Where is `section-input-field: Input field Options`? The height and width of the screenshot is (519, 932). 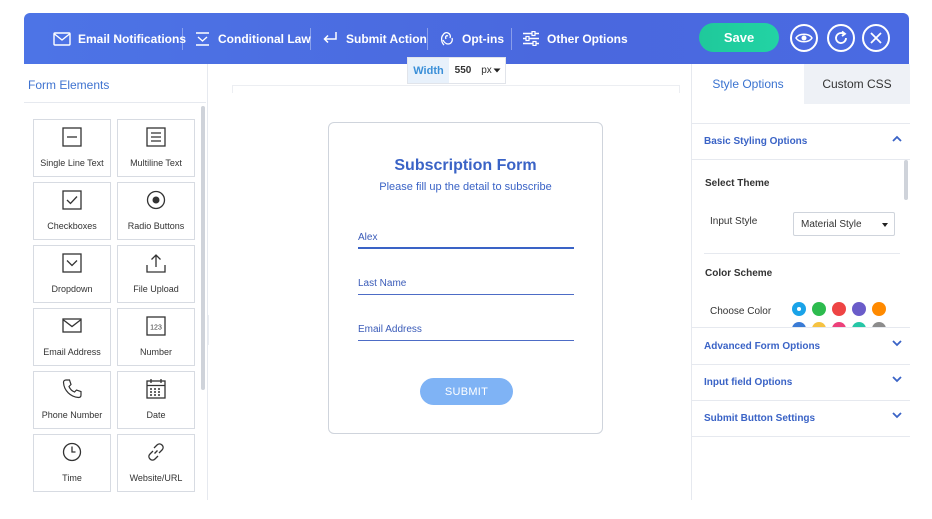 section-input-field: Input field Options is located at coordinates (801, 383).